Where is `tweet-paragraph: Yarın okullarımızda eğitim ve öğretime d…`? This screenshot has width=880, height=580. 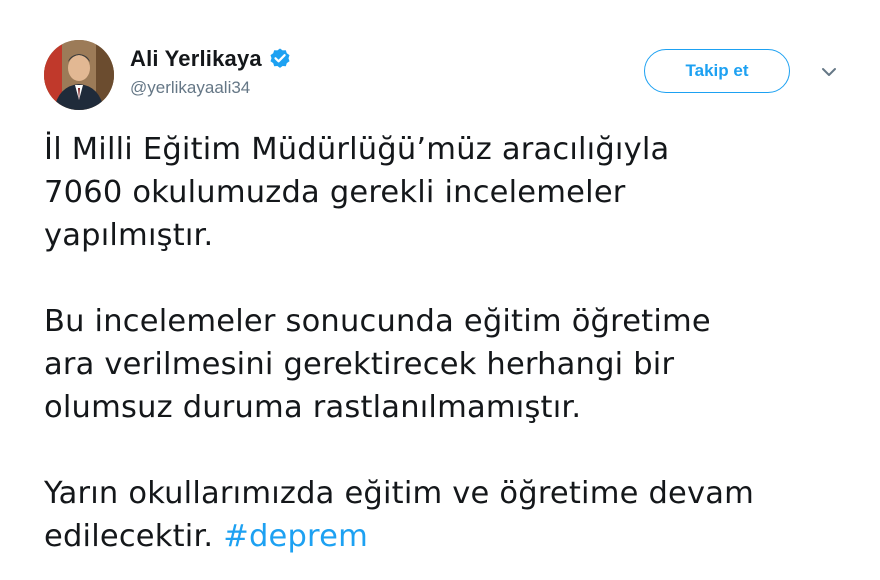 tweet-paragraph: Yarın okullarımızda eğitim ve öğretime d… is located at coordinates (454, 515).